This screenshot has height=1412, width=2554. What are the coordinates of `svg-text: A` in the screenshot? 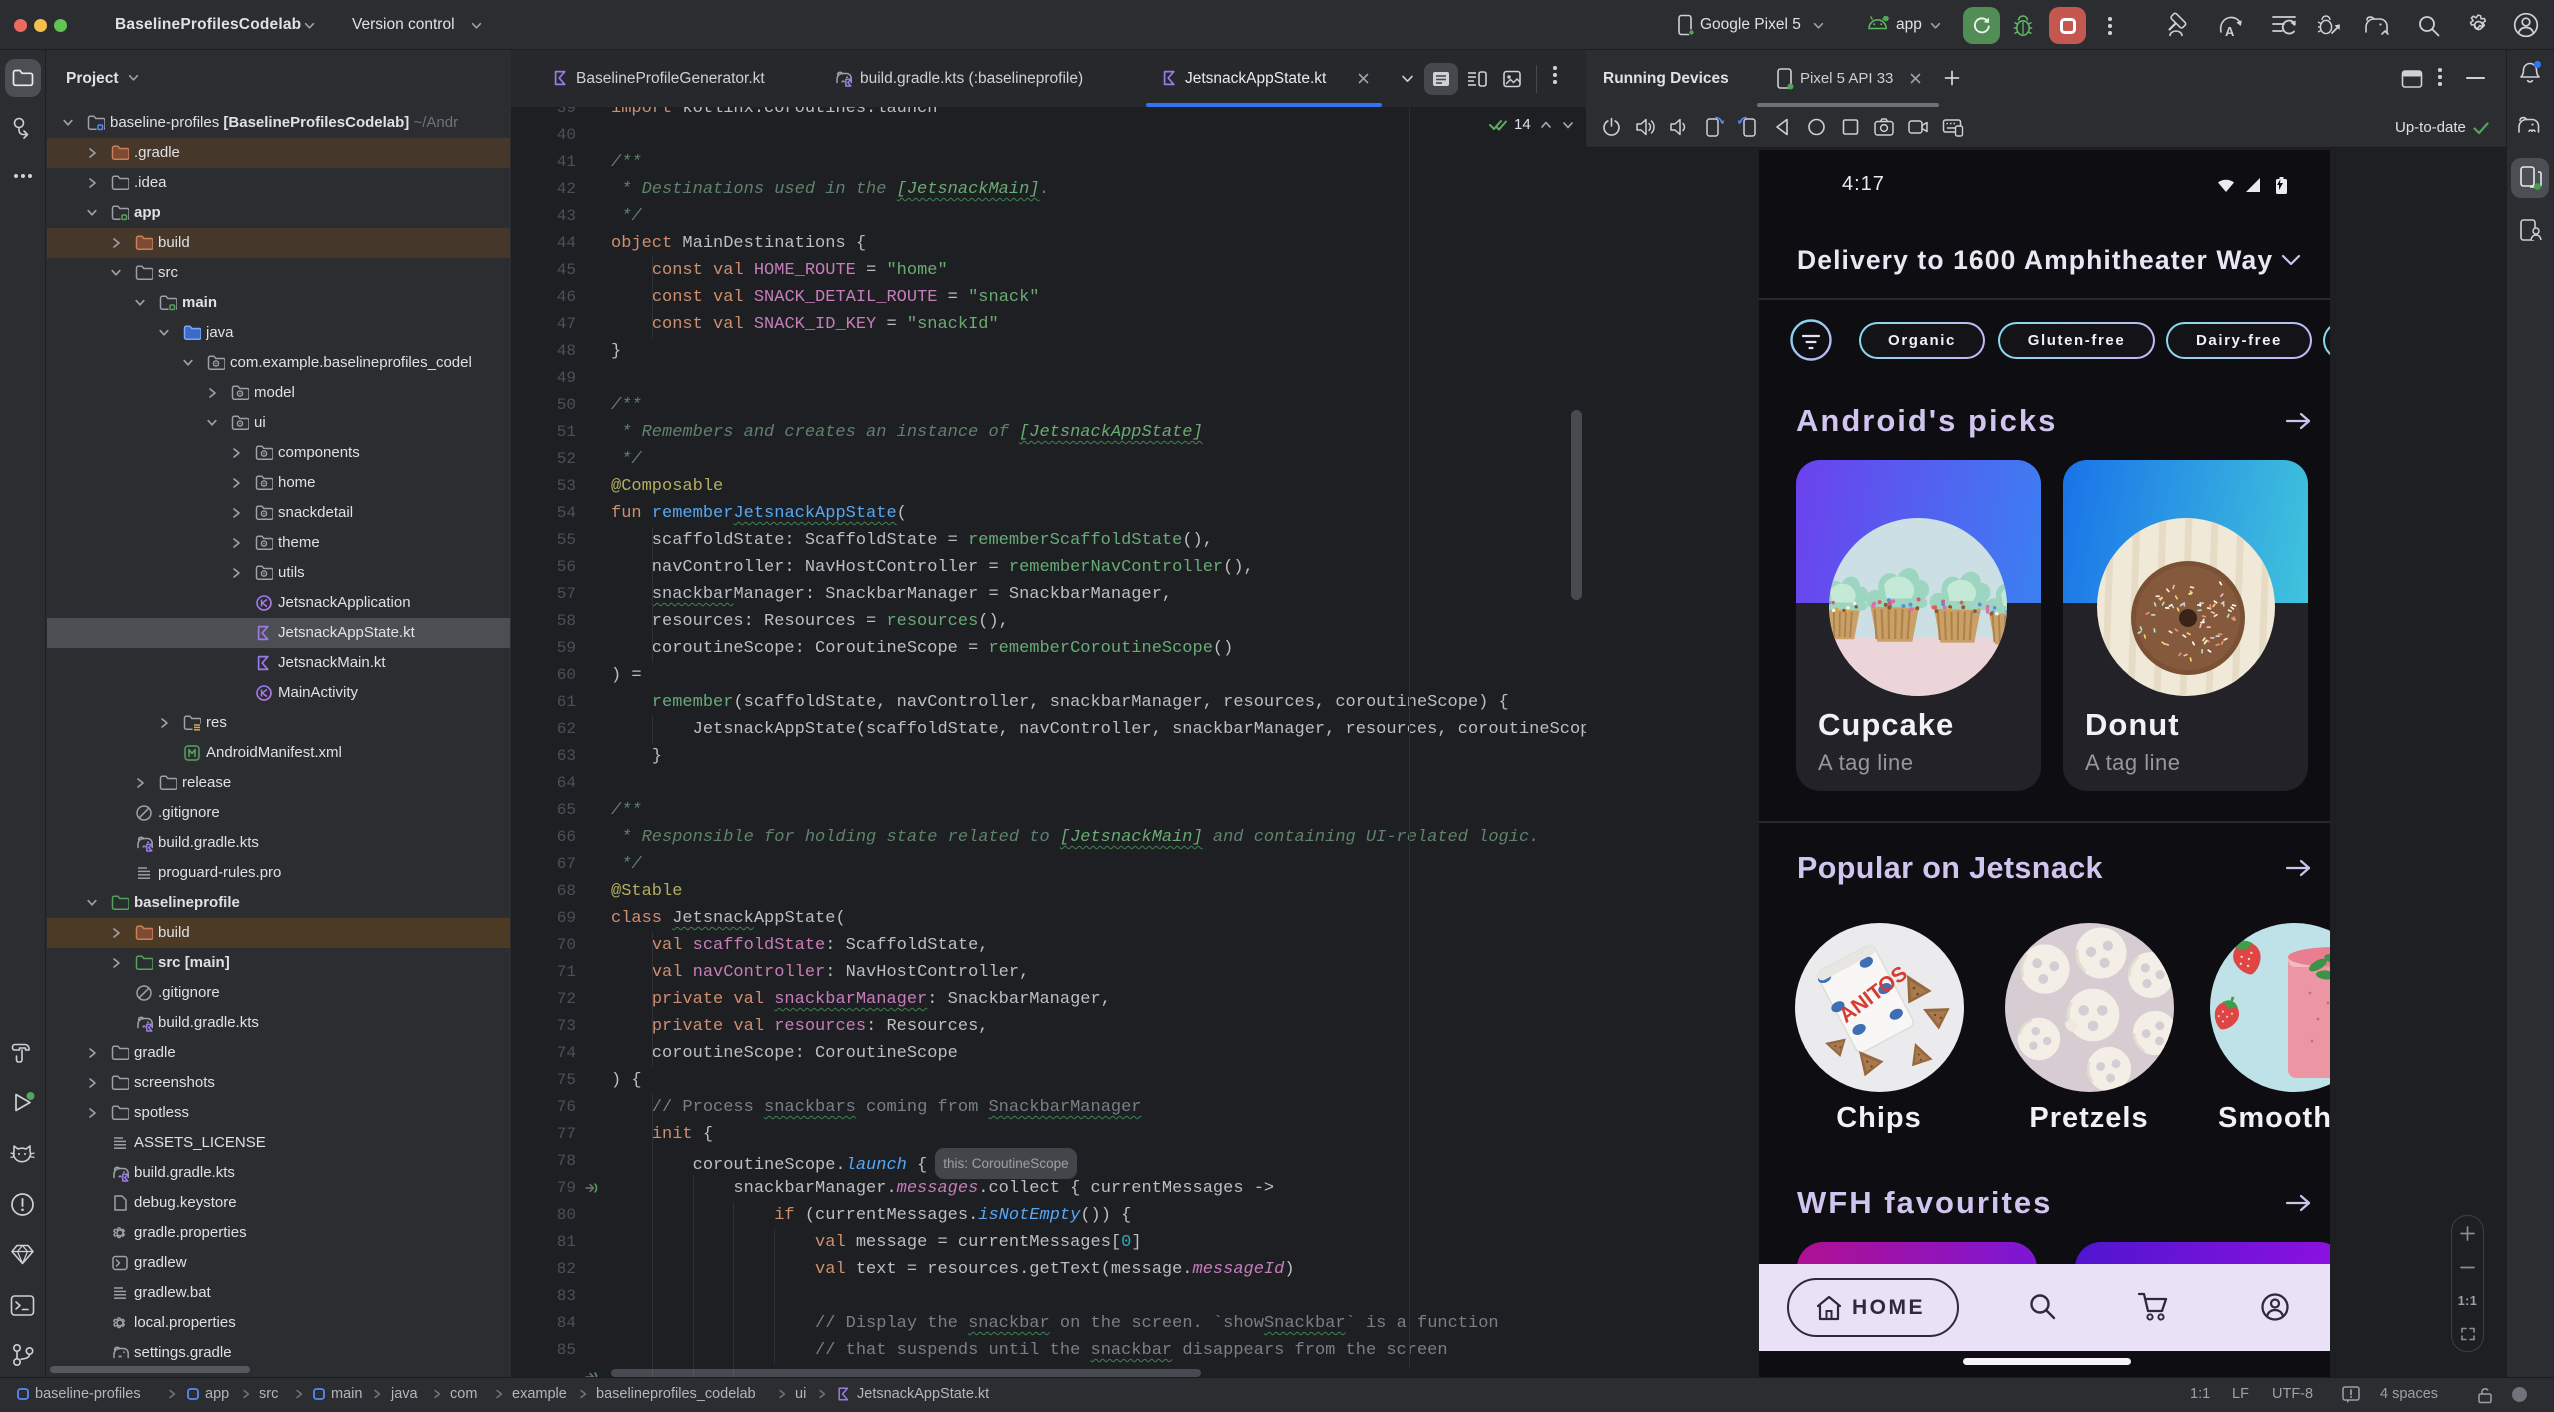 It's located at (2230, 31).